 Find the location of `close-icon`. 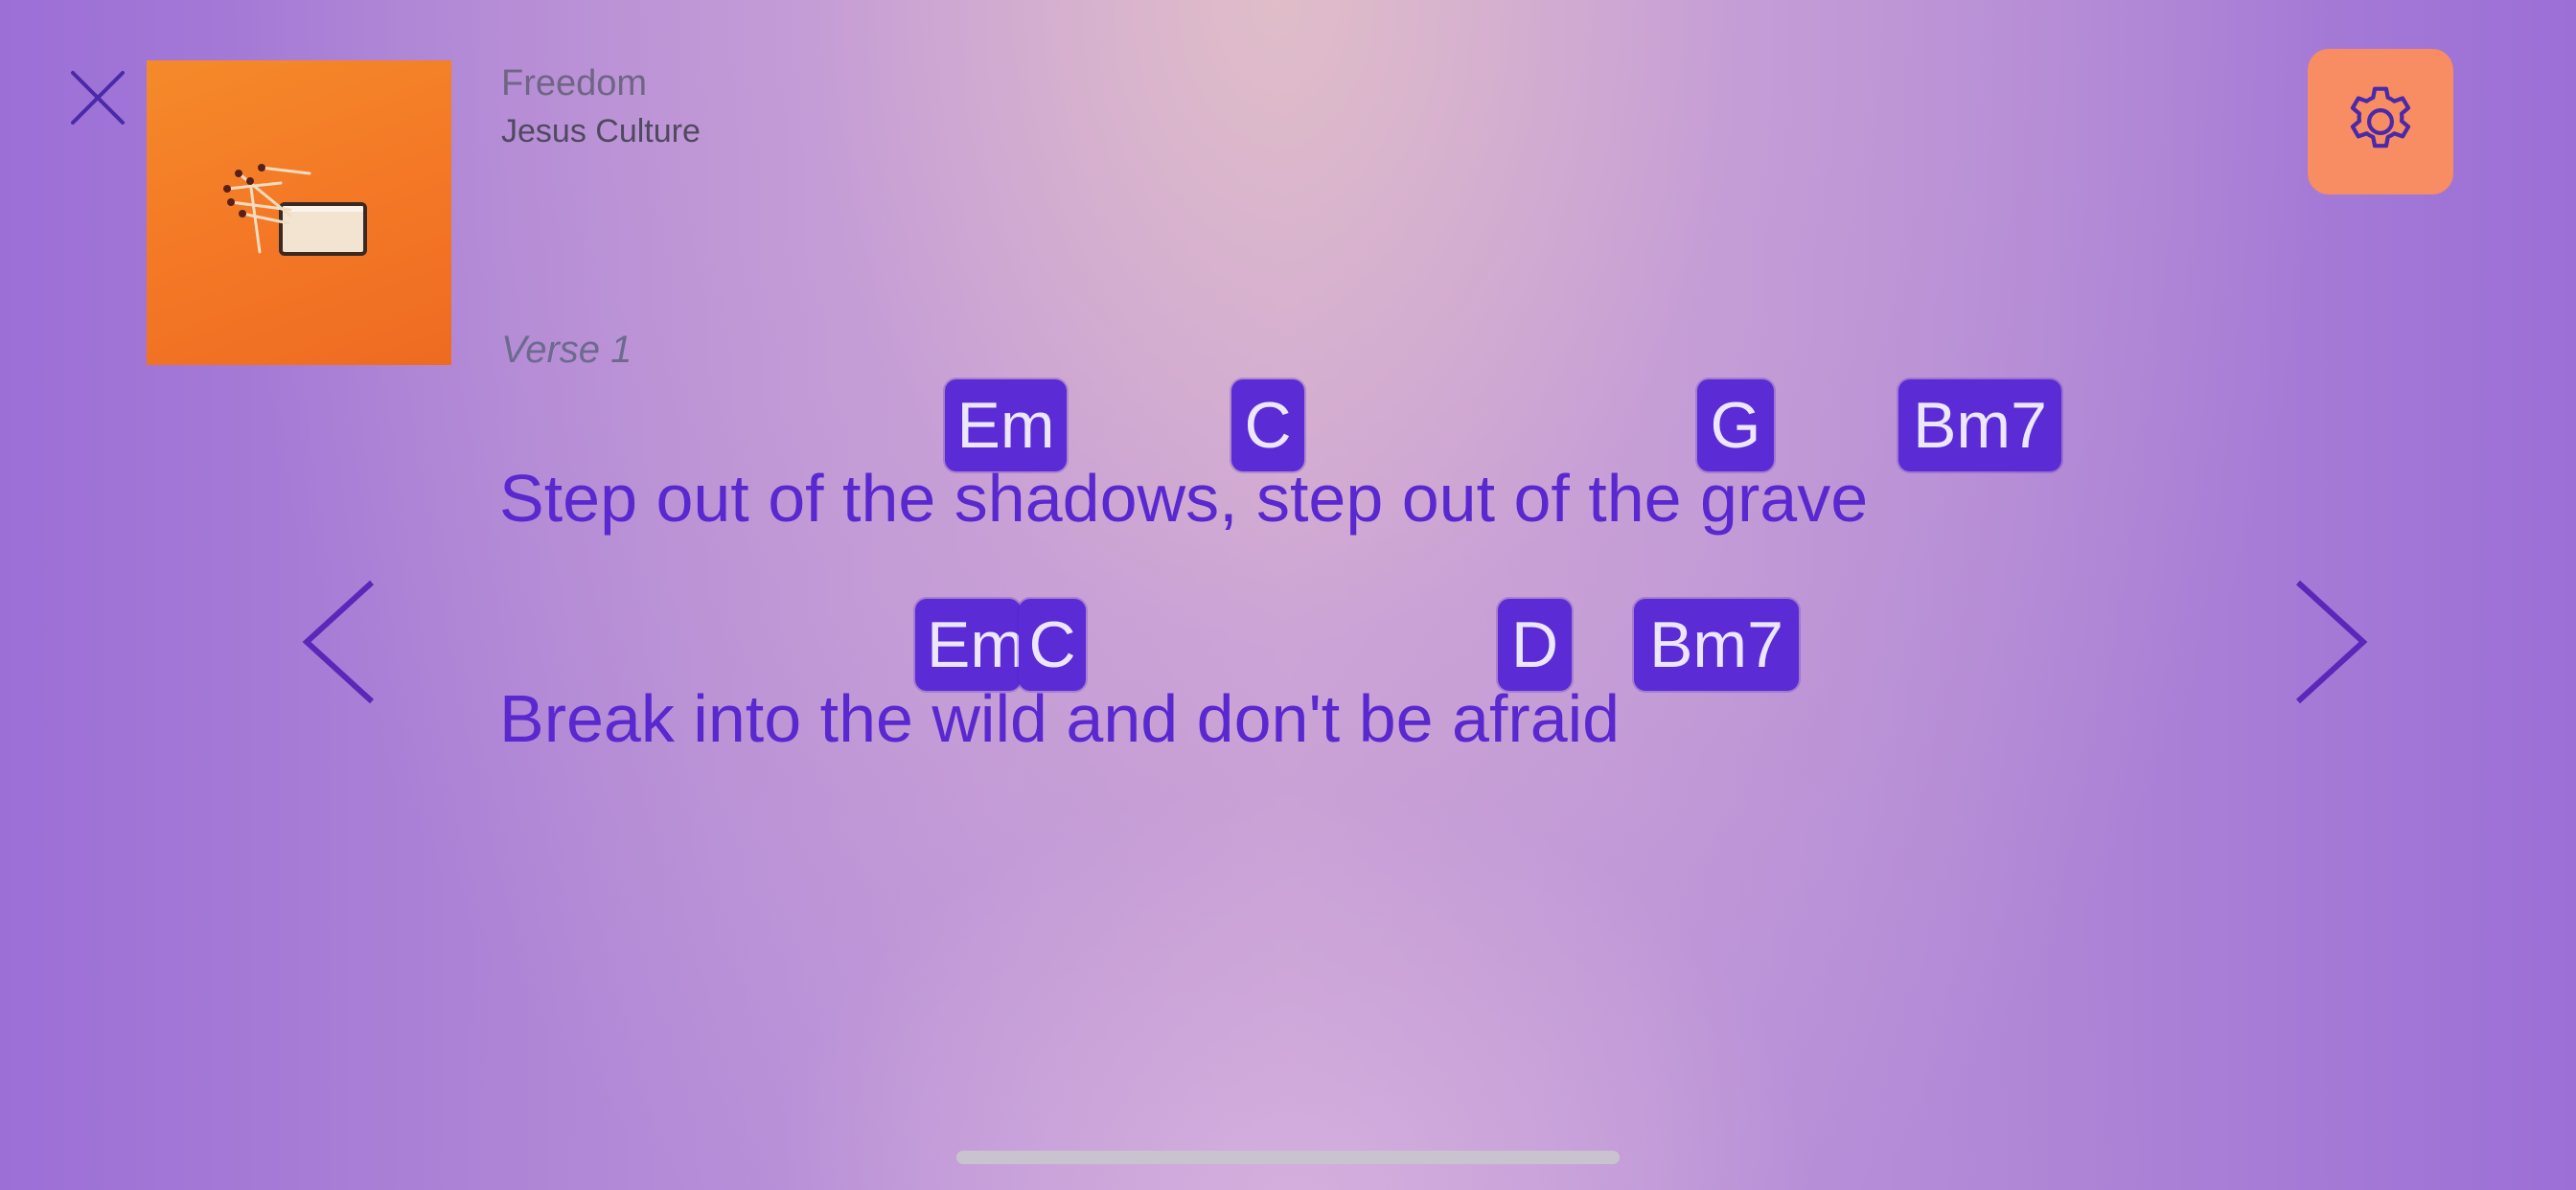

close-icon is located at coordinates (97, 97).